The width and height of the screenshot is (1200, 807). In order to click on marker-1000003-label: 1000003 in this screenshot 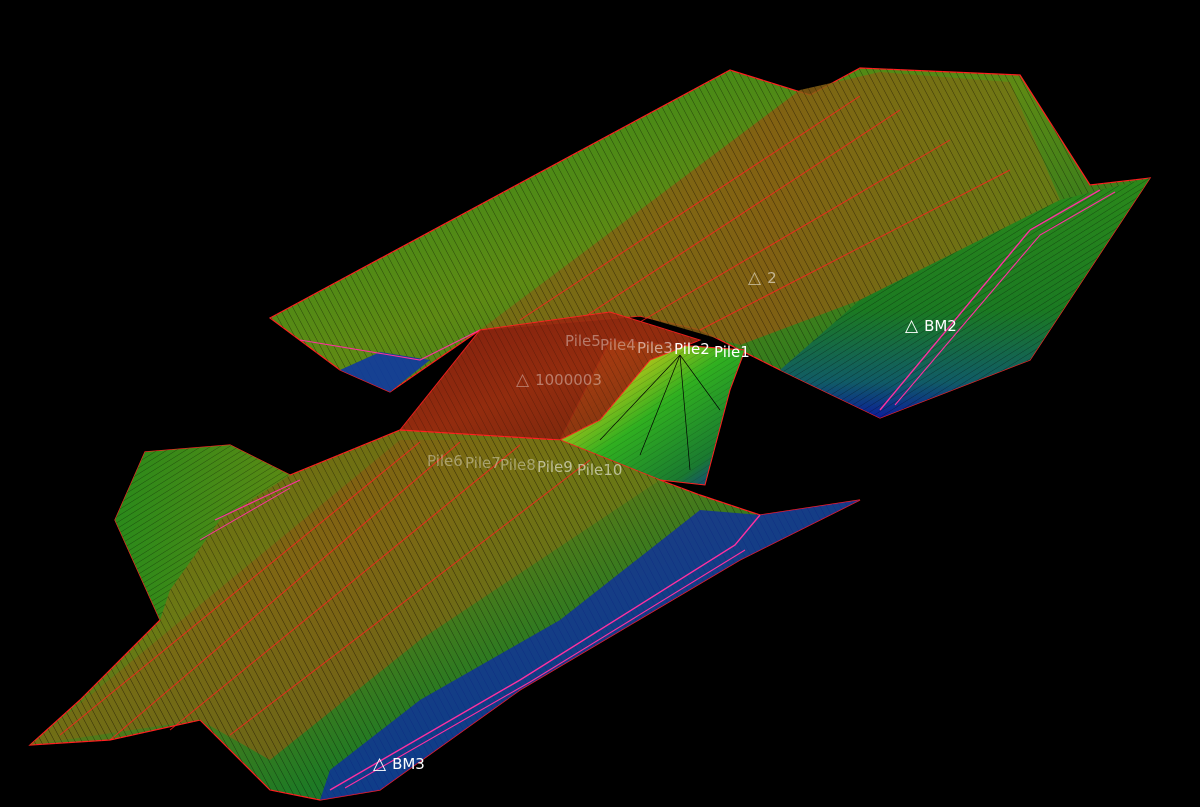, I will do `click(568, 380)`.